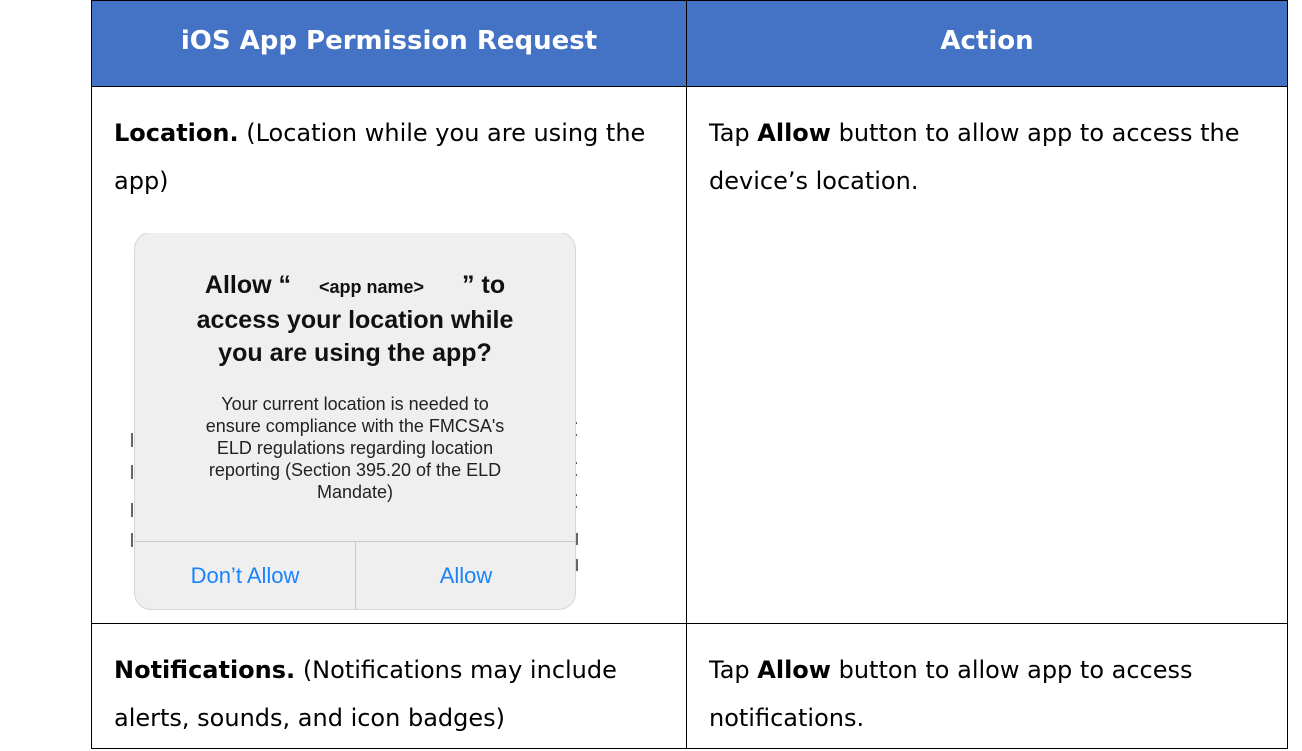  I want to click on alert-message-line: Mandate), so click(355, 492).